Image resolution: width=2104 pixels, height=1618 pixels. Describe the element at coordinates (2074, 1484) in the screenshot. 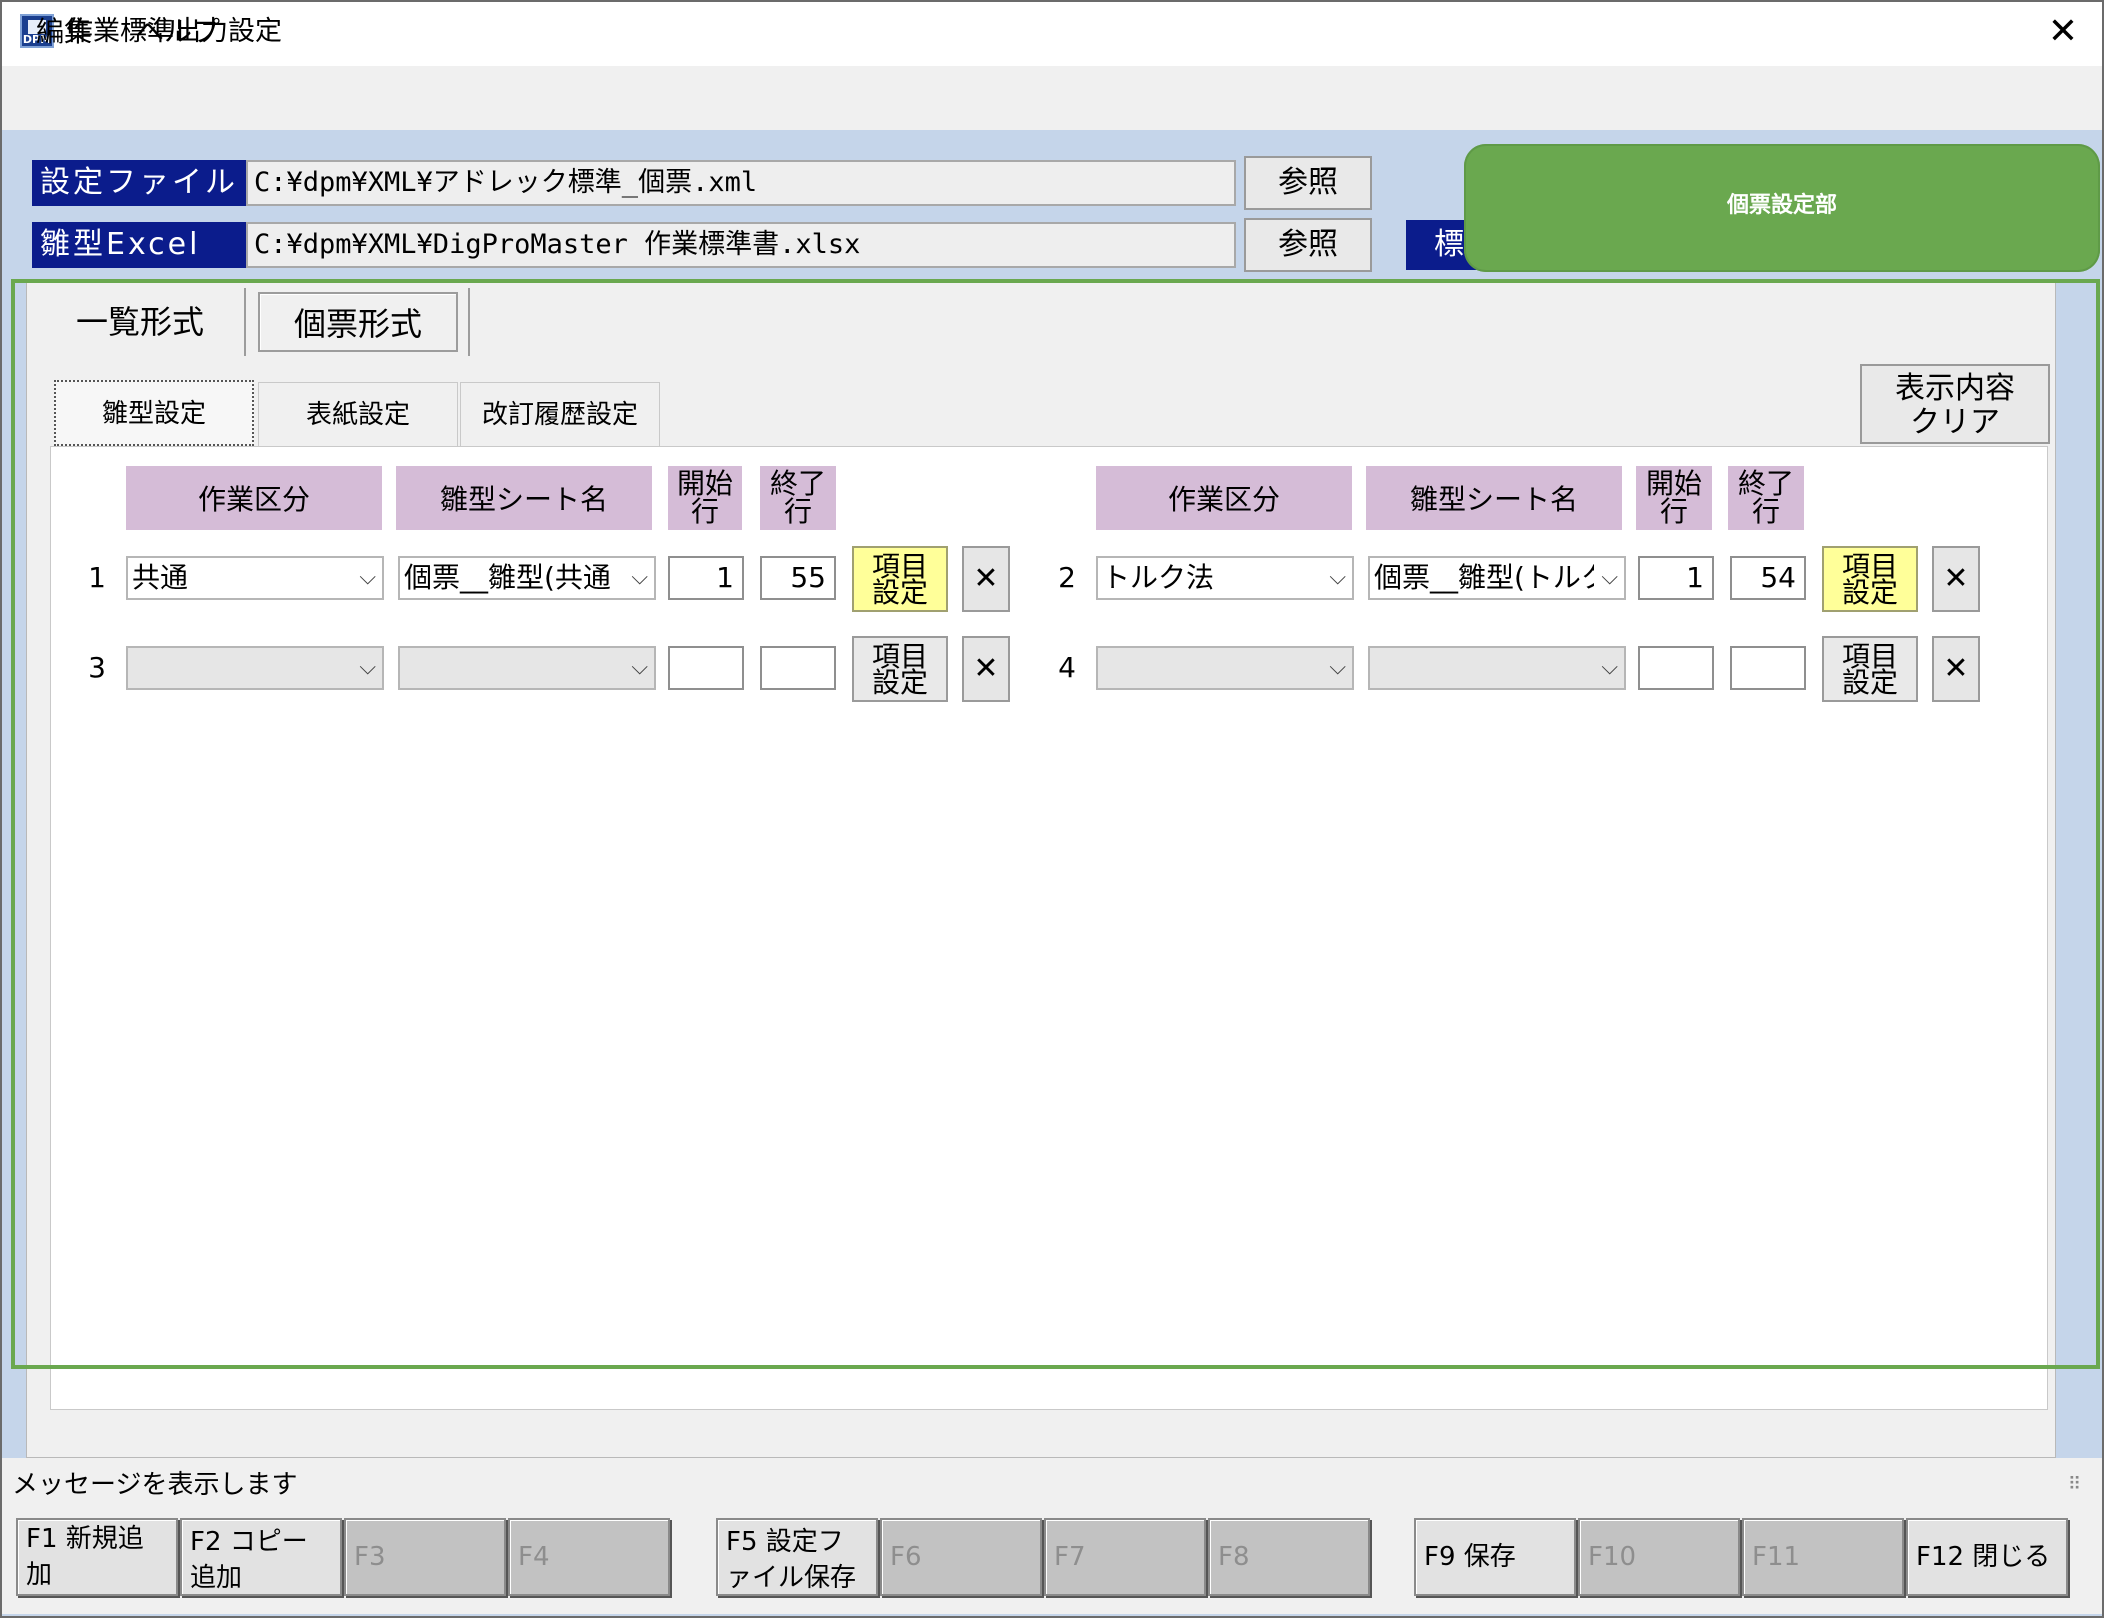

I see `resize-grip-icon: ⠿` at that location.